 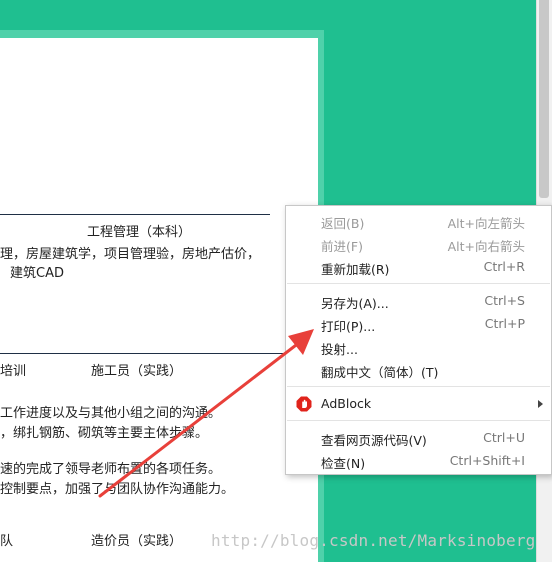 What do you see at coordinates (418, 244) in the screenshot?
I see `menu-item-forward: 前进(F) Alt+向右箭头` at bounding box center [418, 244].